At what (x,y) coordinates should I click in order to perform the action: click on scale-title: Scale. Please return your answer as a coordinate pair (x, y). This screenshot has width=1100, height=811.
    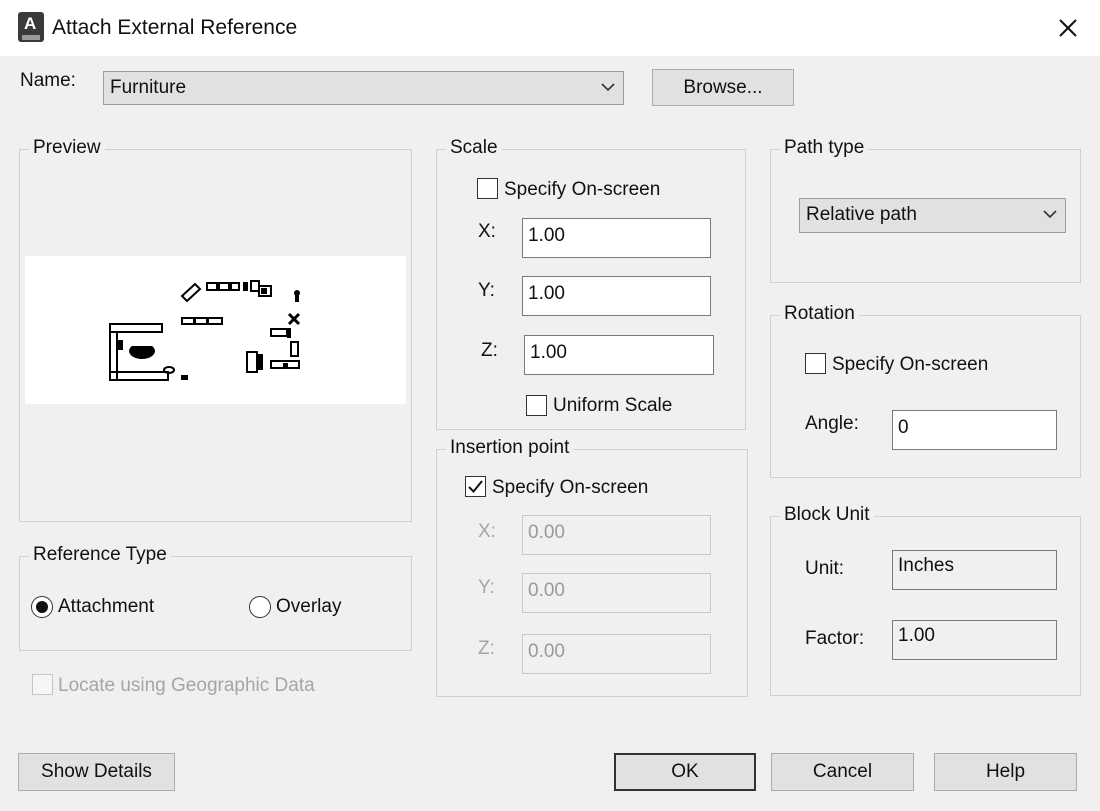
    Looking at the image, I should click on (474, 148).